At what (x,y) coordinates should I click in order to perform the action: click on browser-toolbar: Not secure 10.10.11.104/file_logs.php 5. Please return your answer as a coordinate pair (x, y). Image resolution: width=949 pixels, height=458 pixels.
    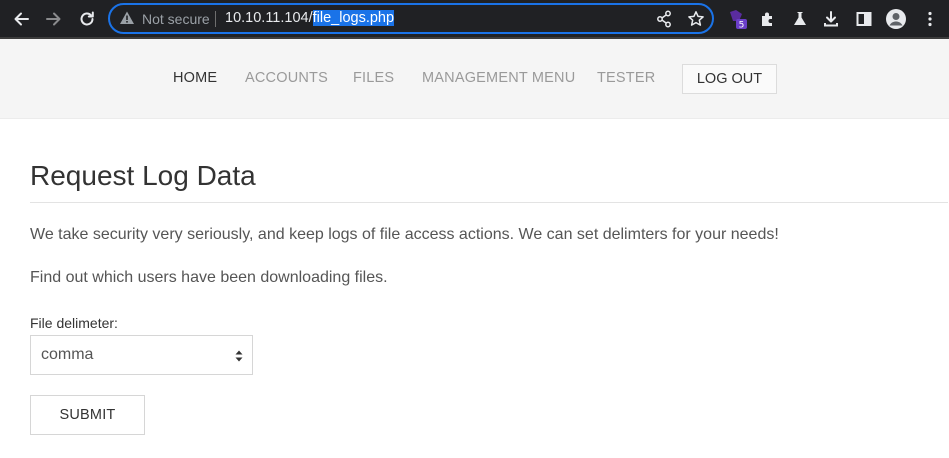
    Looking at the image, I should click on (474, 18).